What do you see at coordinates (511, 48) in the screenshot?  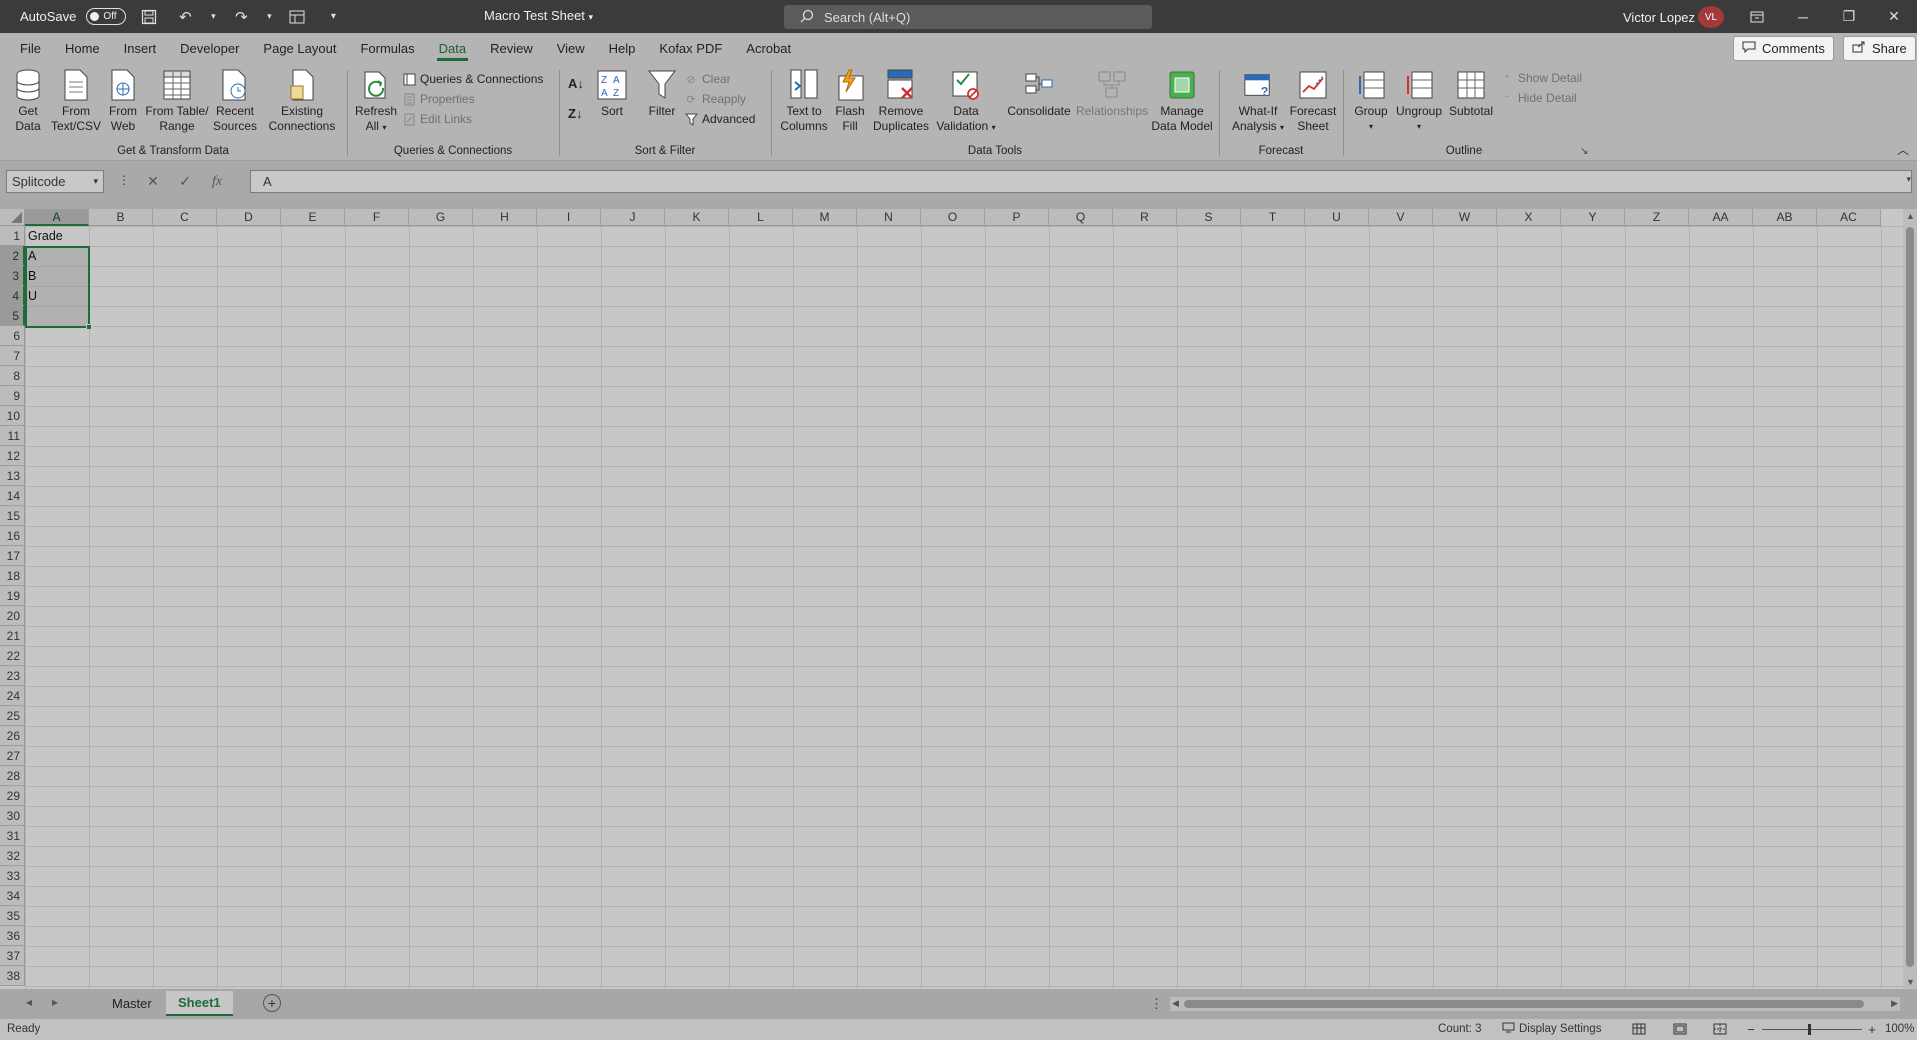 I see `tab-review: Review` at bounding box center [511, 48].